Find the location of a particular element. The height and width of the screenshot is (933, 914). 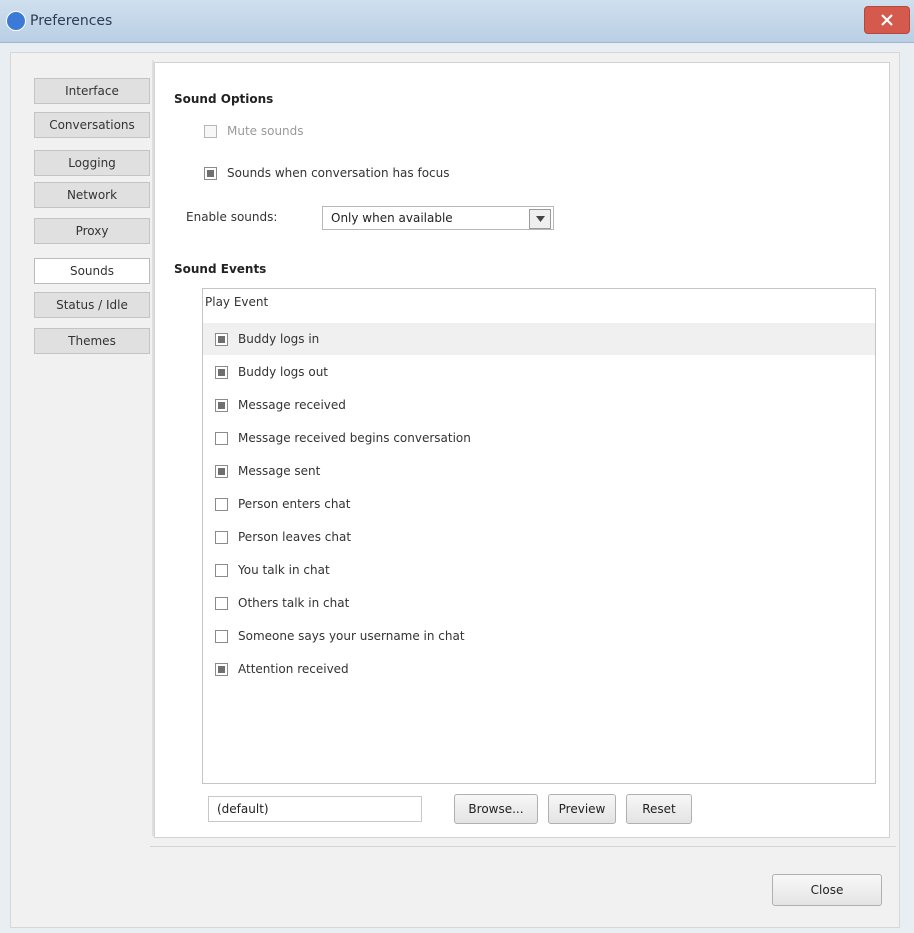

event-label: Attention received is located at coordinates (293, 669).